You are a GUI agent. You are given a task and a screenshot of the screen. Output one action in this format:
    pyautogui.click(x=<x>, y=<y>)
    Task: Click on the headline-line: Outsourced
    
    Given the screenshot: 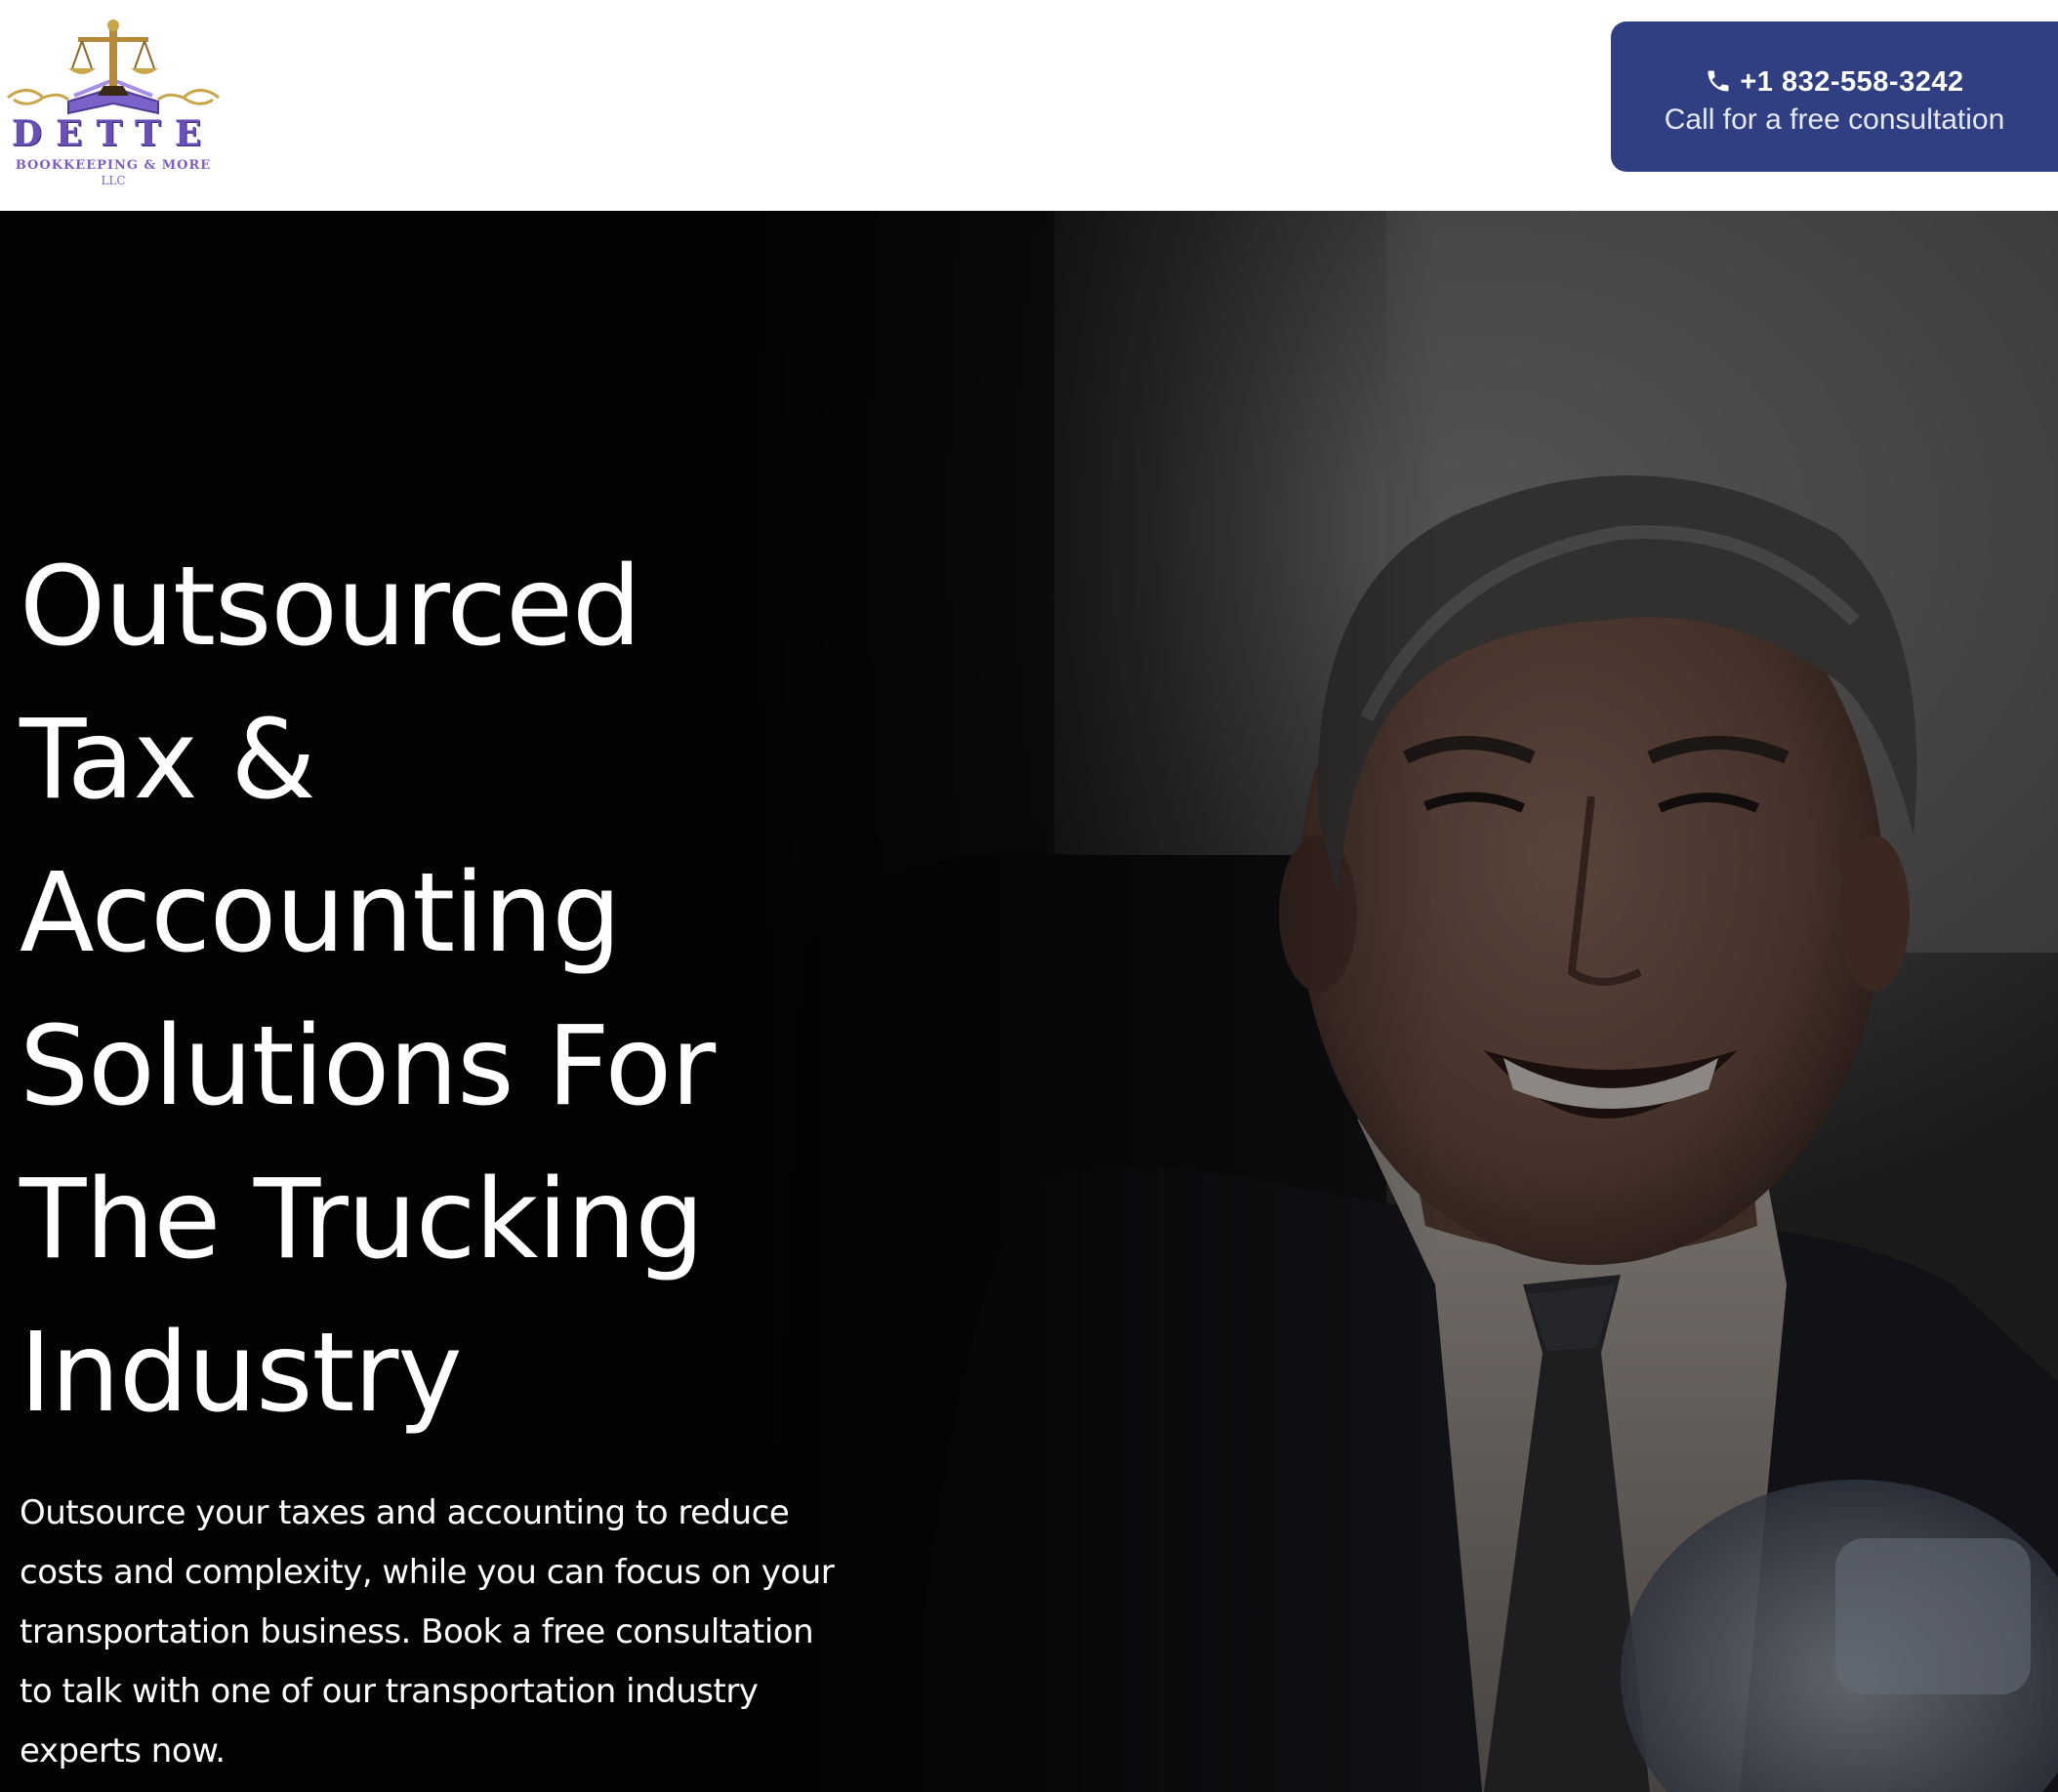 What is the action you would take?
    pyautogui.click(x=330, y=607)
    